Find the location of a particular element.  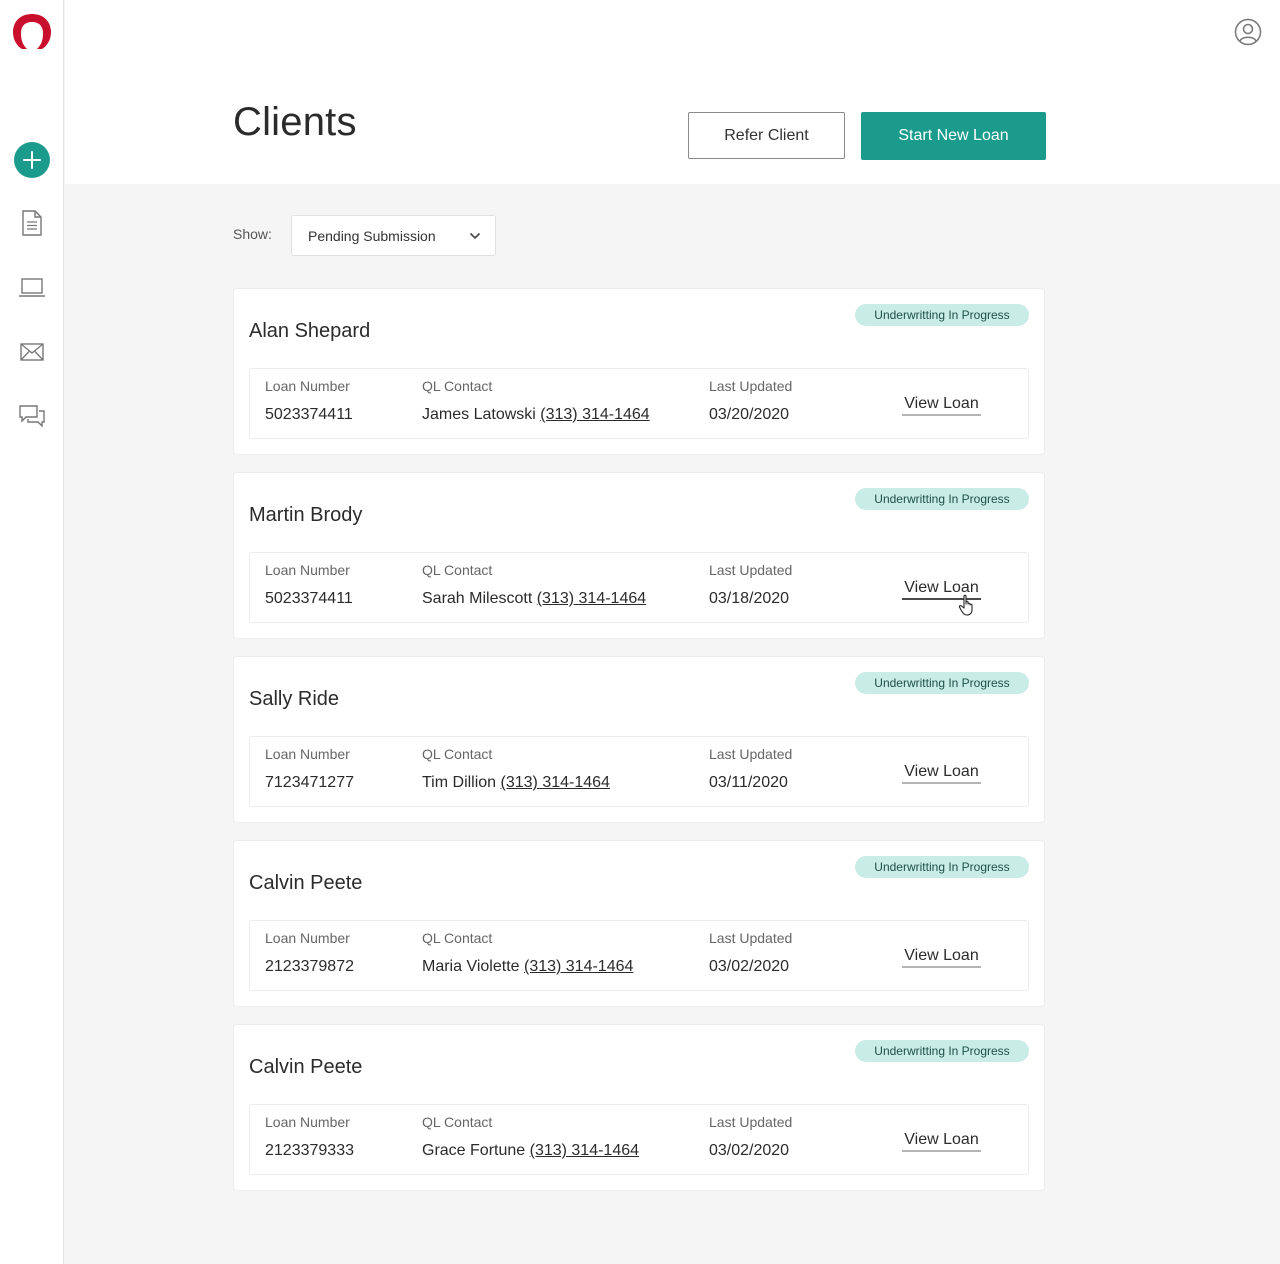

last-updated-value: 03/20/2020 is located at coordinates (749, 414).